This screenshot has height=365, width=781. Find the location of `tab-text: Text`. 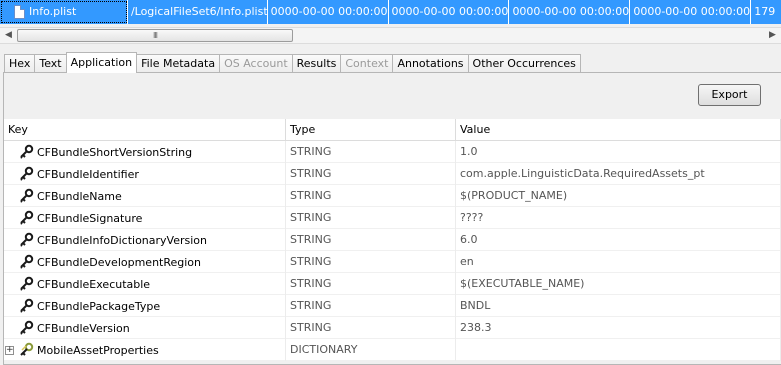

tab-text: Text is located at coordinates (50, 63).